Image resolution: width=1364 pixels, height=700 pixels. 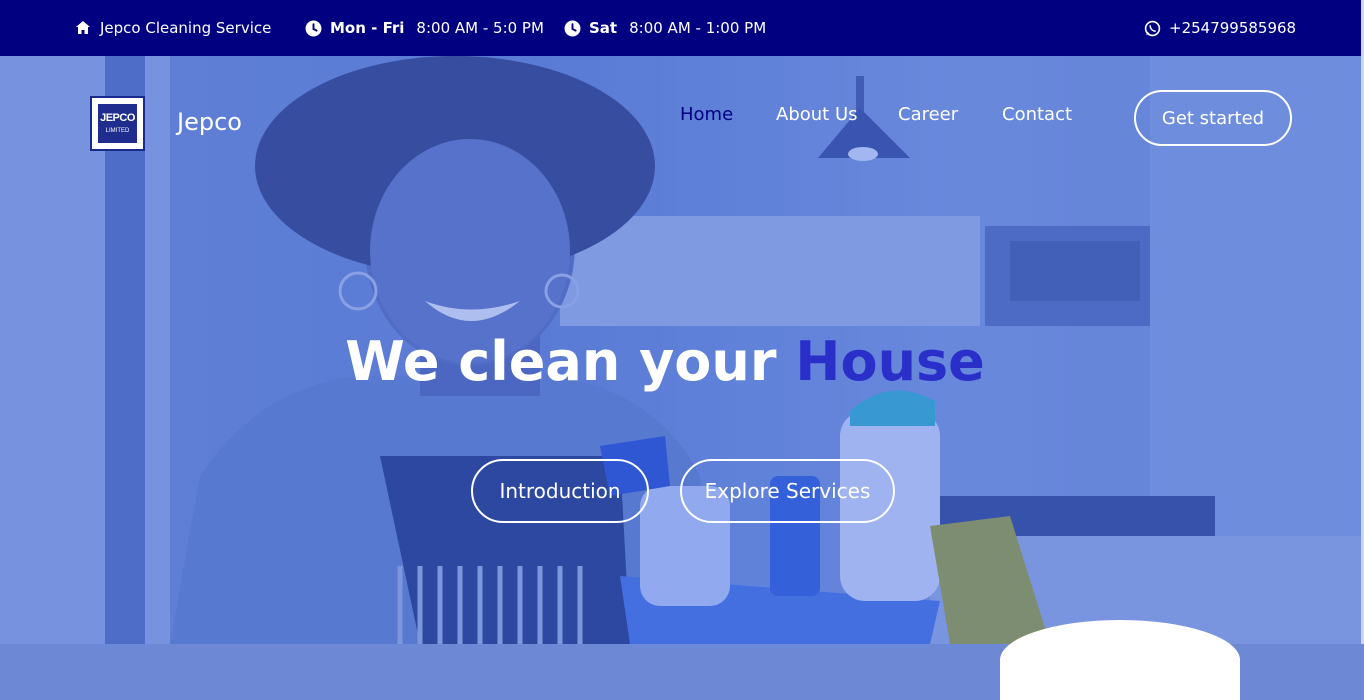 What do you see at coordinates (706, 114) in the screenshot?
I see `nav-home: Home` at bounding box center [706, 114].